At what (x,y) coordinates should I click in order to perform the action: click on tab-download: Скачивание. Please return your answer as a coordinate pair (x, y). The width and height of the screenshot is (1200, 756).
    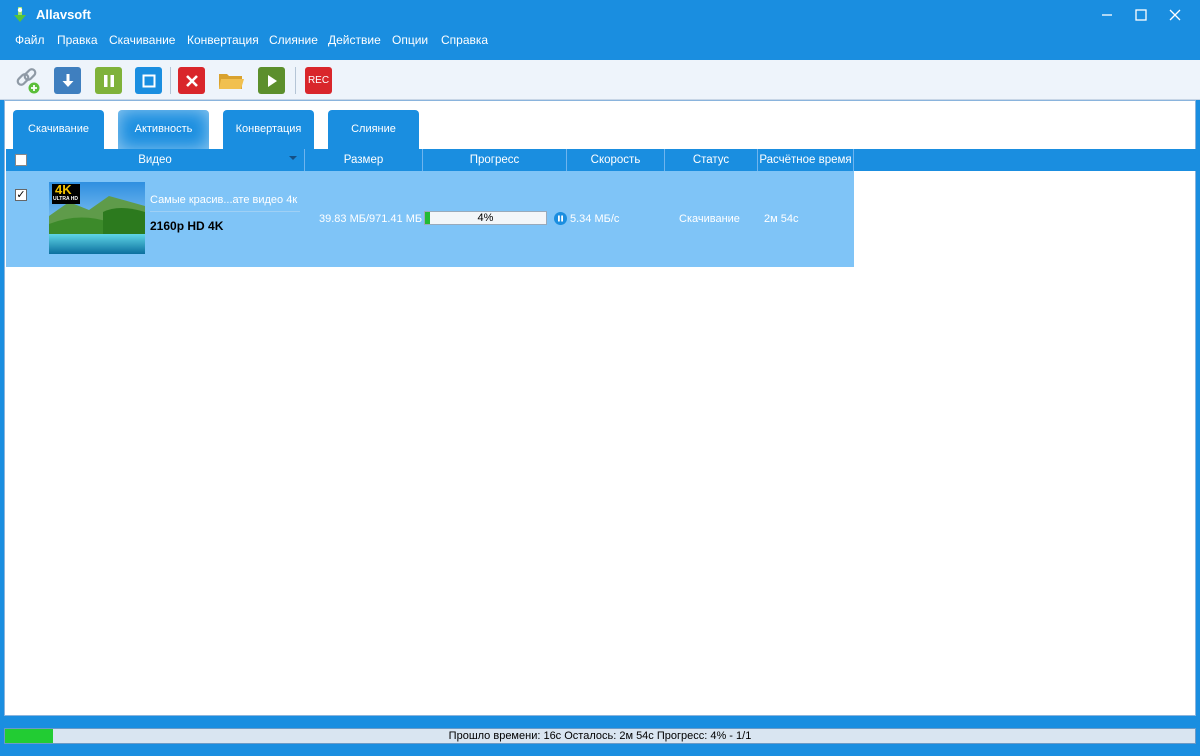
    Looking at the image, I should click on (58, 130).